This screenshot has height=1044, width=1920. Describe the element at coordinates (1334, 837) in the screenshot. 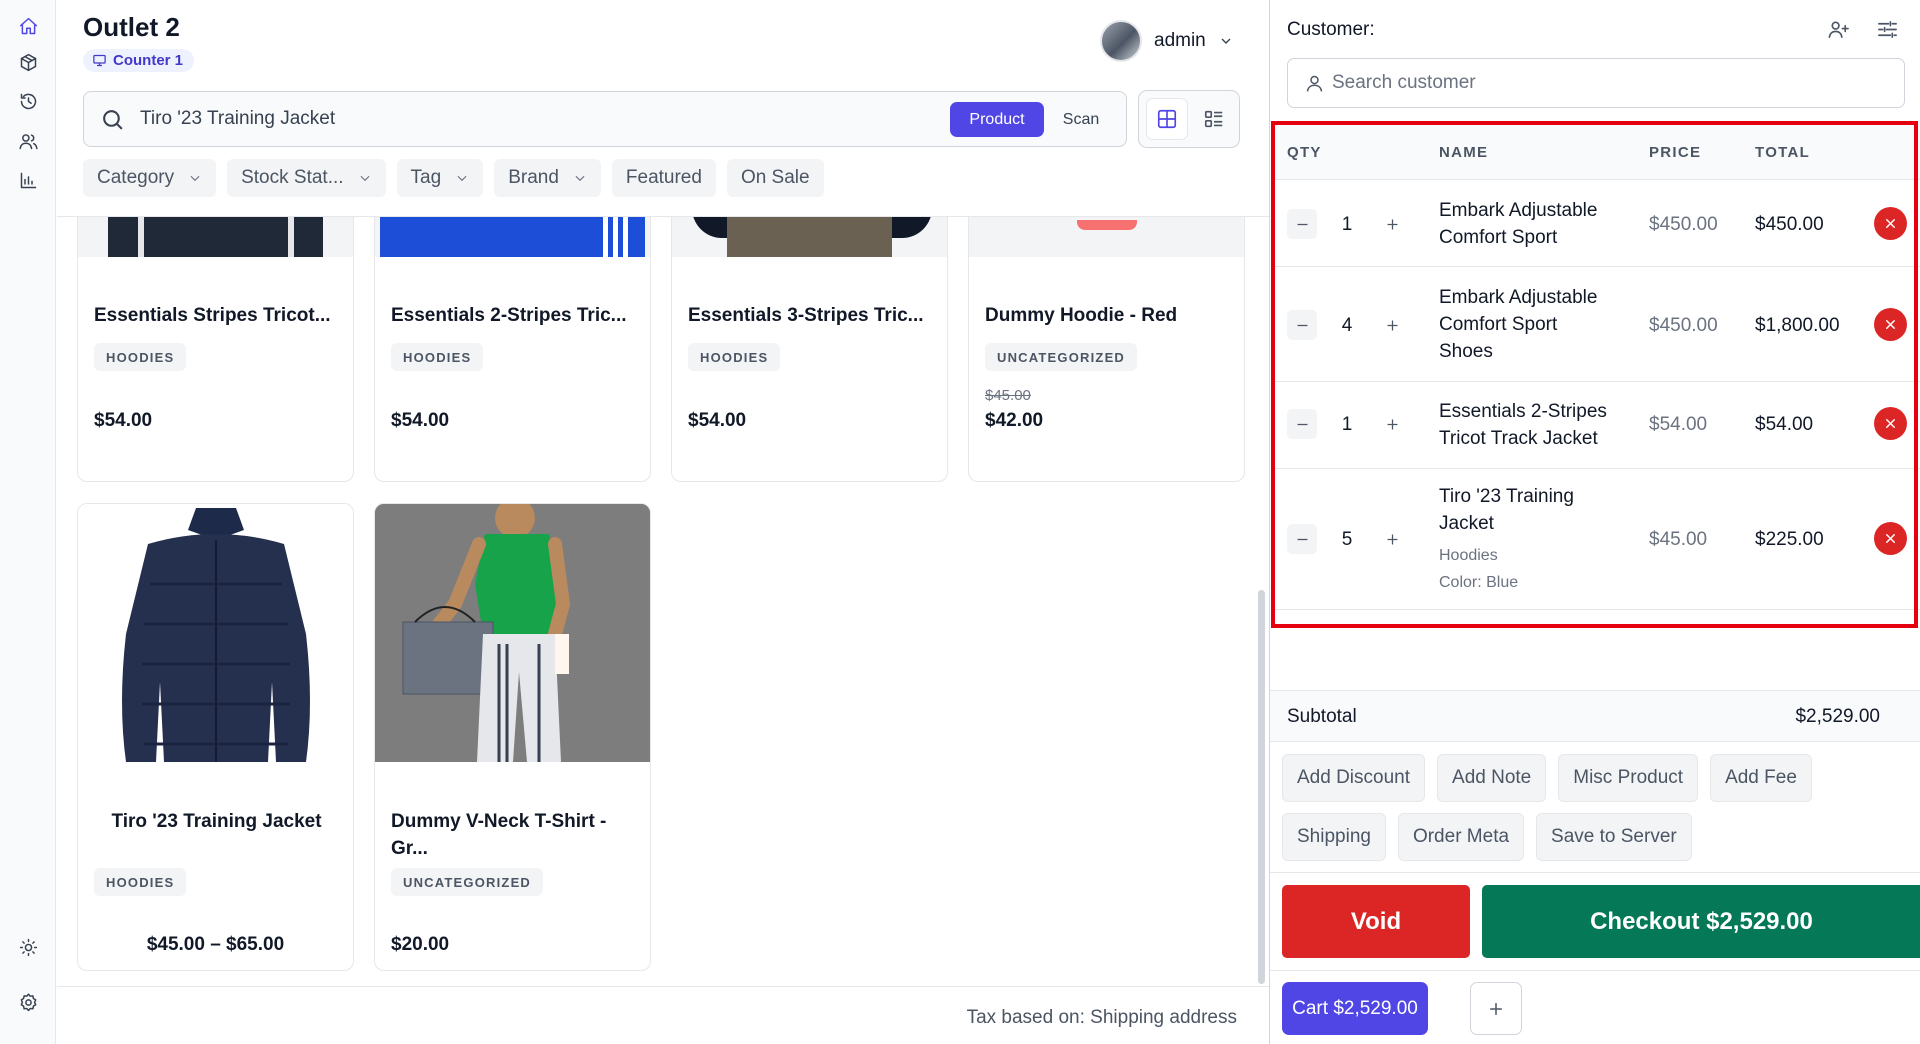

I see `shipping-button: Shipping` at that location.